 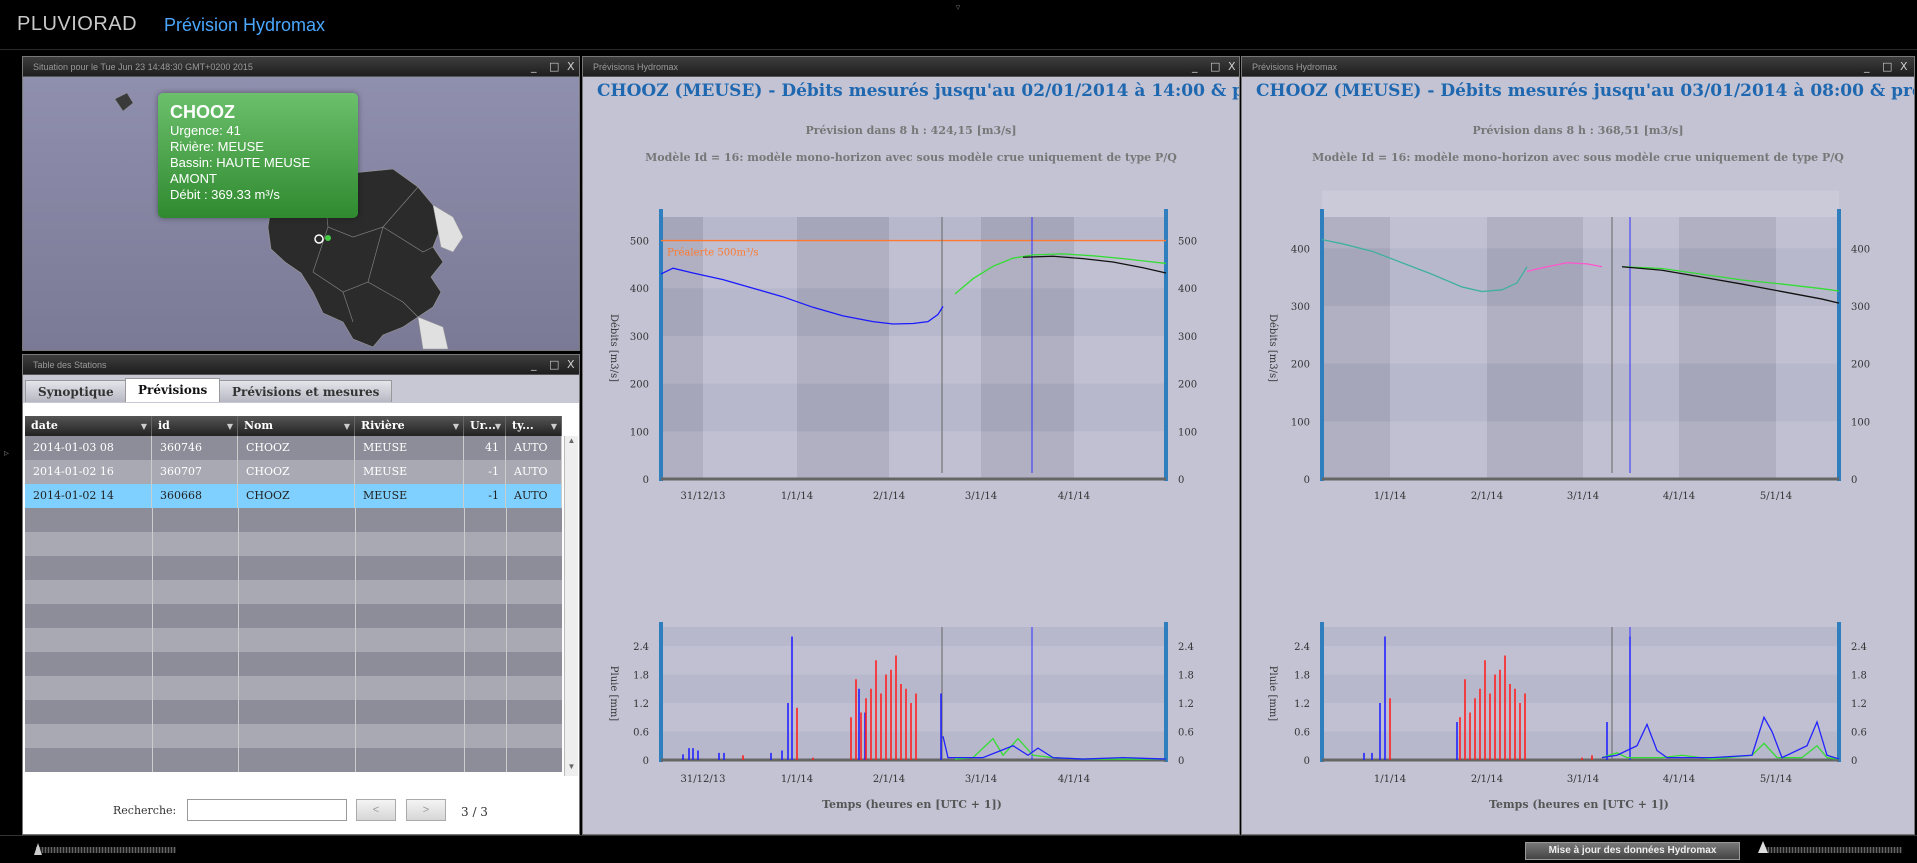 What do you see at coordinates (485, 472) in the screenshot?
I see `cell-urgence: -1` at bounding box center [485, 472].